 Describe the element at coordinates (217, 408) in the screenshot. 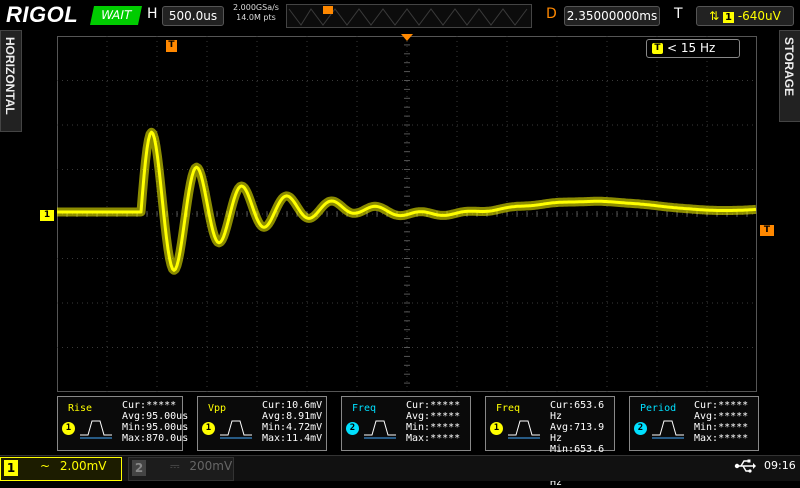

I see `measurement-name: Vpp` at that location.